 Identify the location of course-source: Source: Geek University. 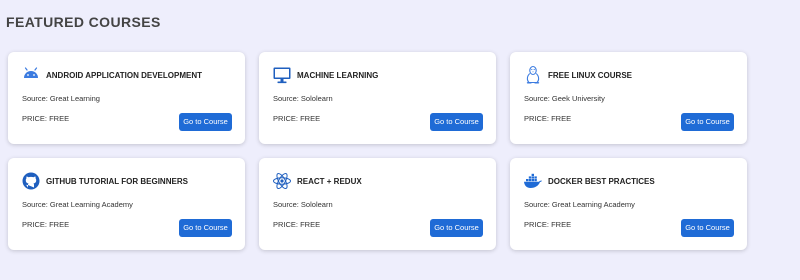
(564, 98).